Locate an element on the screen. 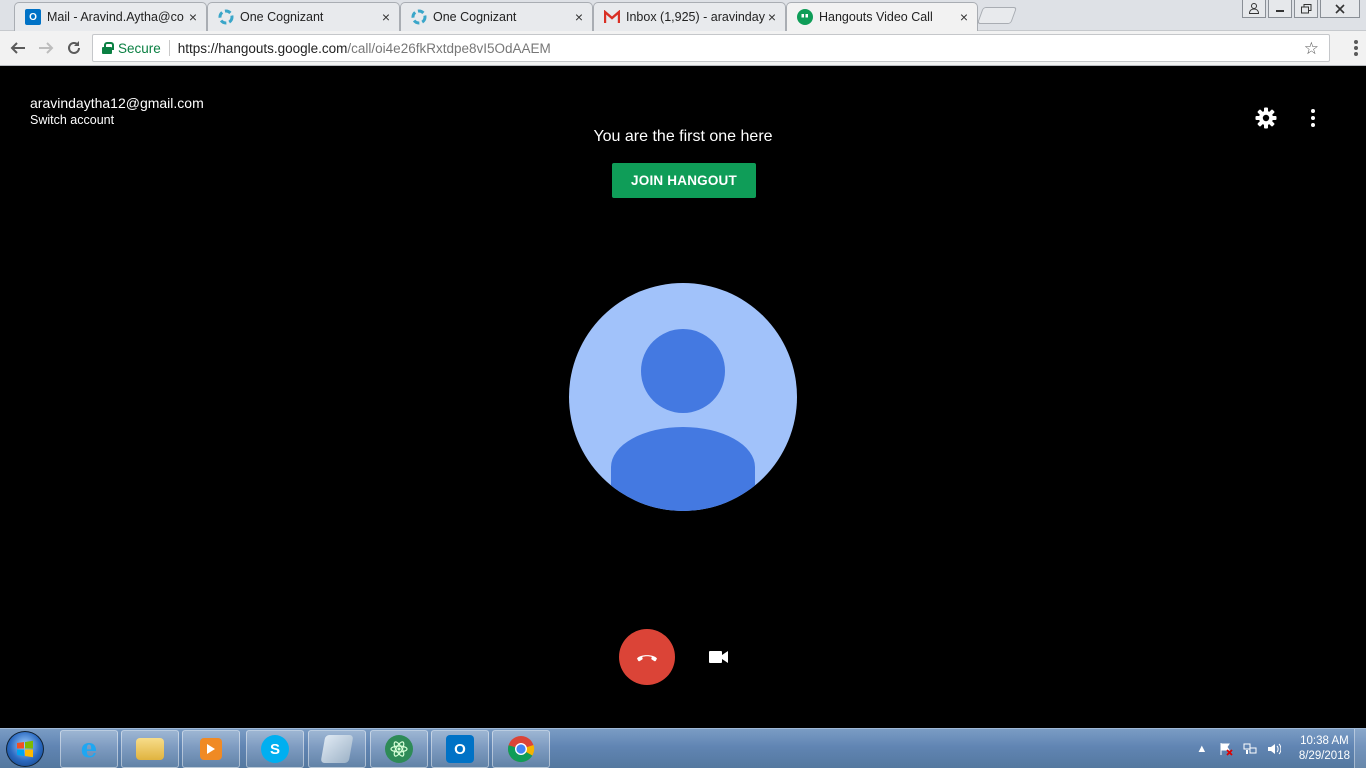 The width and height of the screenshot is (1366, 768). atom-icon is located at coordinates (399, 749).